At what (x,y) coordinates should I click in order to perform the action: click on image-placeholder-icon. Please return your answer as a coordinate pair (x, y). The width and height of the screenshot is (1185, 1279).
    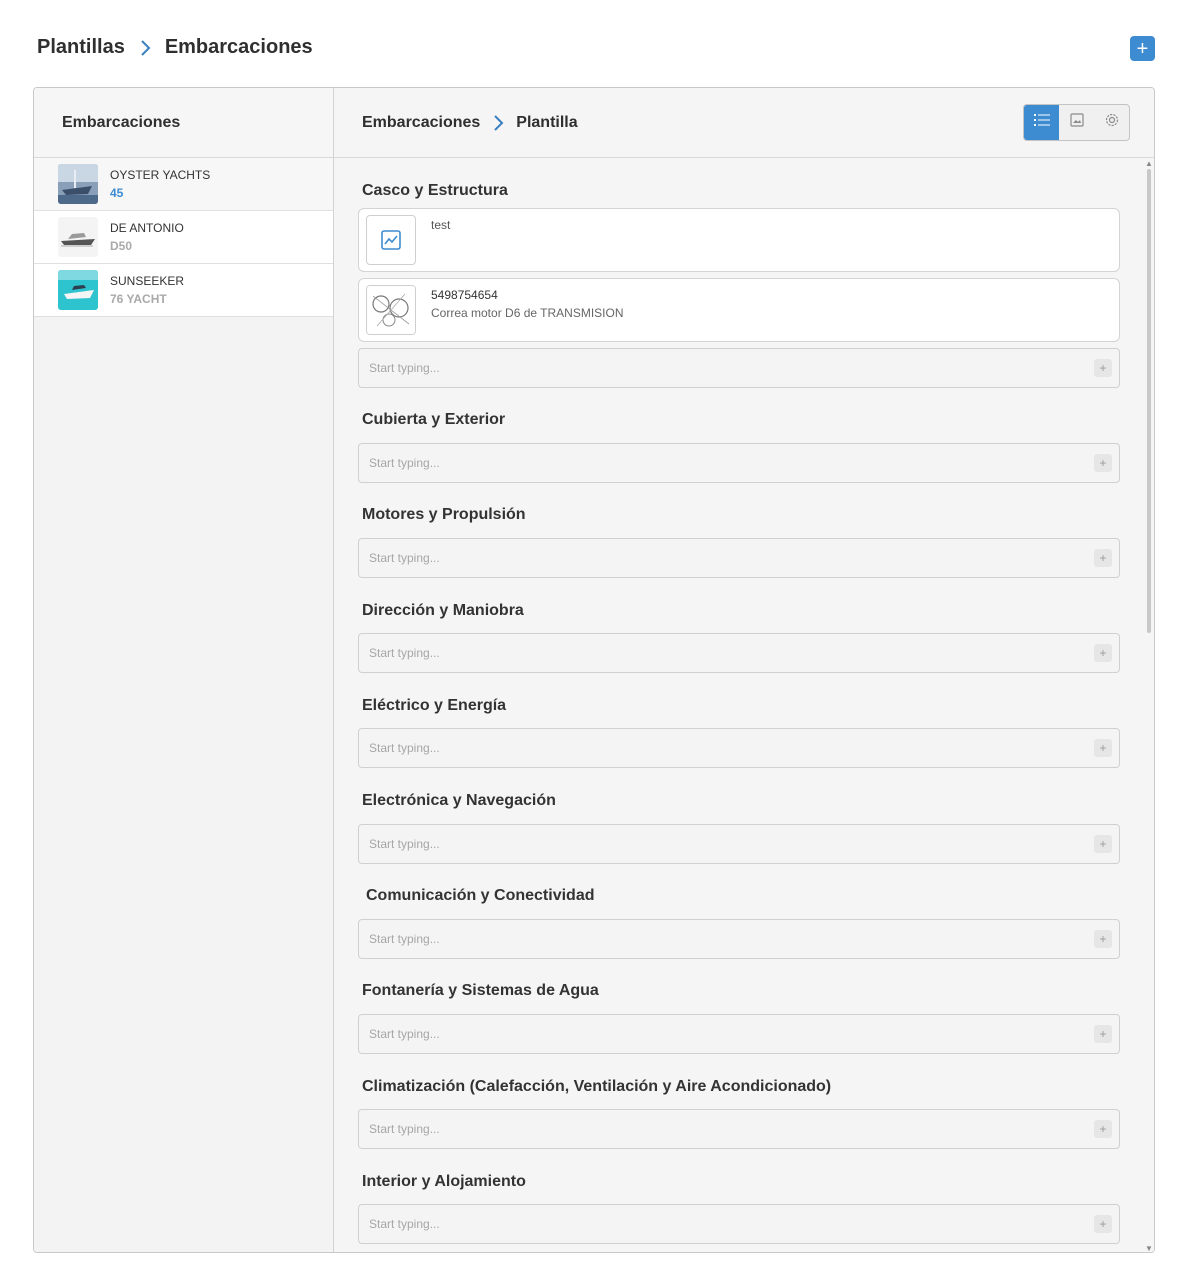
    Looking at the image, I should click on (391, 240).